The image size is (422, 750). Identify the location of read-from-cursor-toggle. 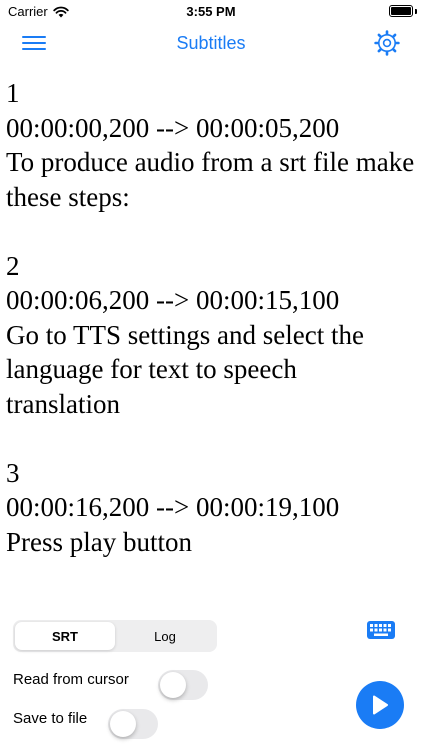
(183, 685).